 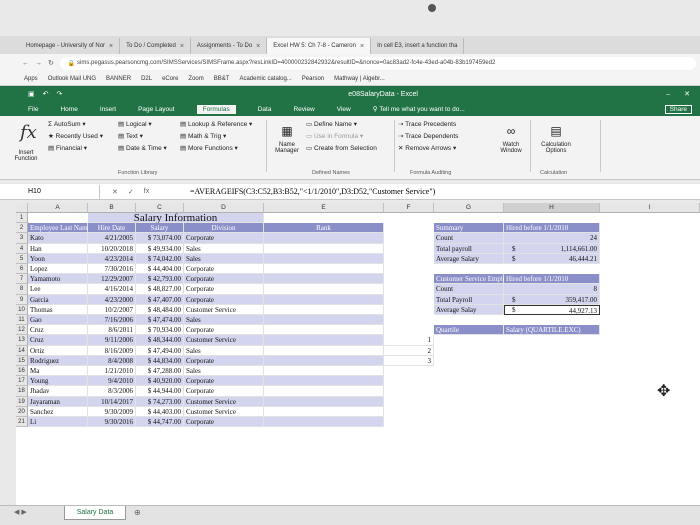 What do you see at coordinates (58, 279) in the screenshot?
I see `cell-last-name: Yamamoto` at bounding box center [58, 279].